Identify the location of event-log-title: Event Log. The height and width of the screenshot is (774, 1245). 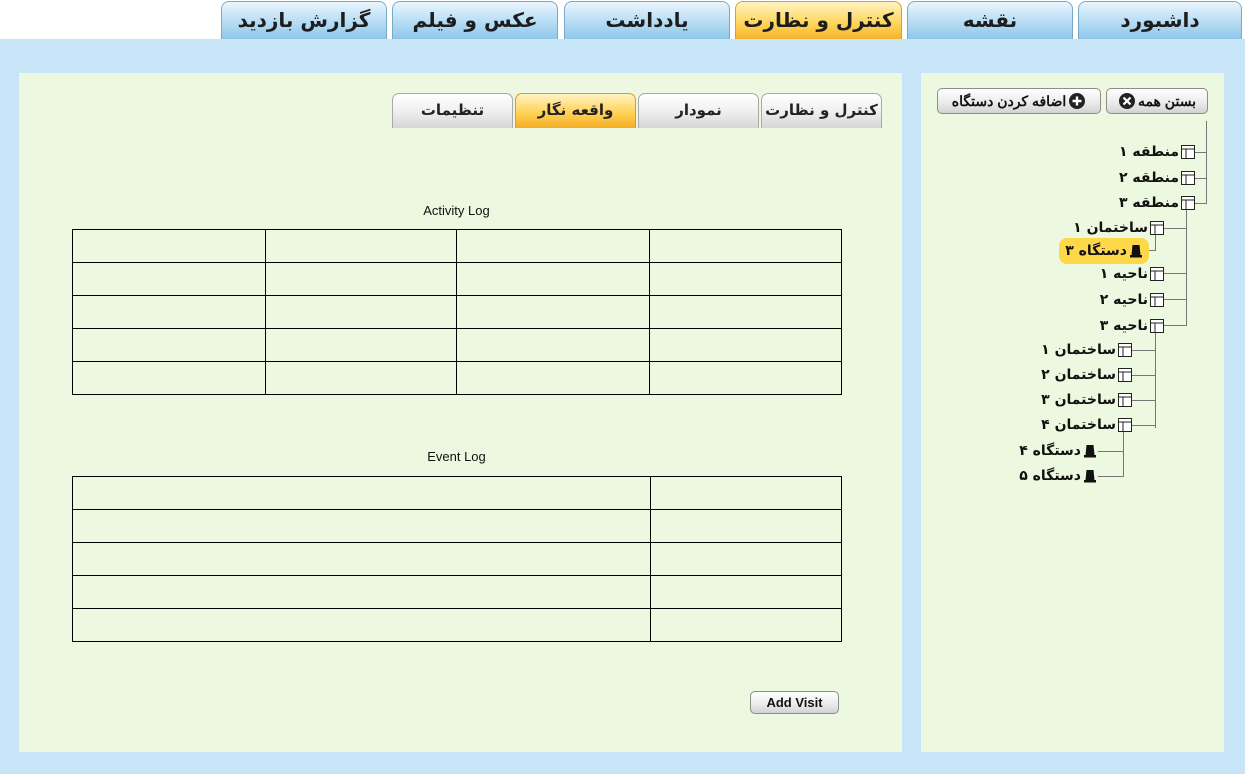
(456, 456).